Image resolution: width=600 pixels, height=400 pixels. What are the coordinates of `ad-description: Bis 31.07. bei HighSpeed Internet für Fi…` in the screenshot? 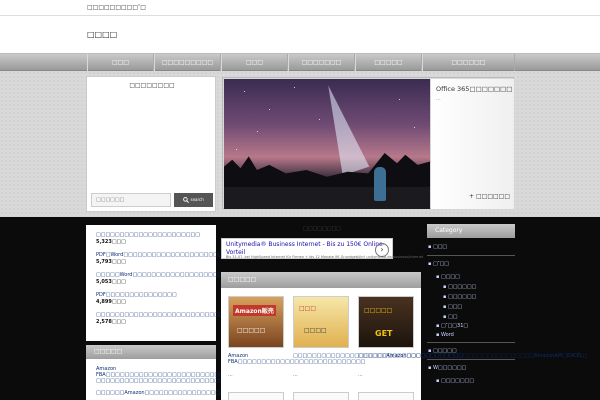 It's located at (325, 257).